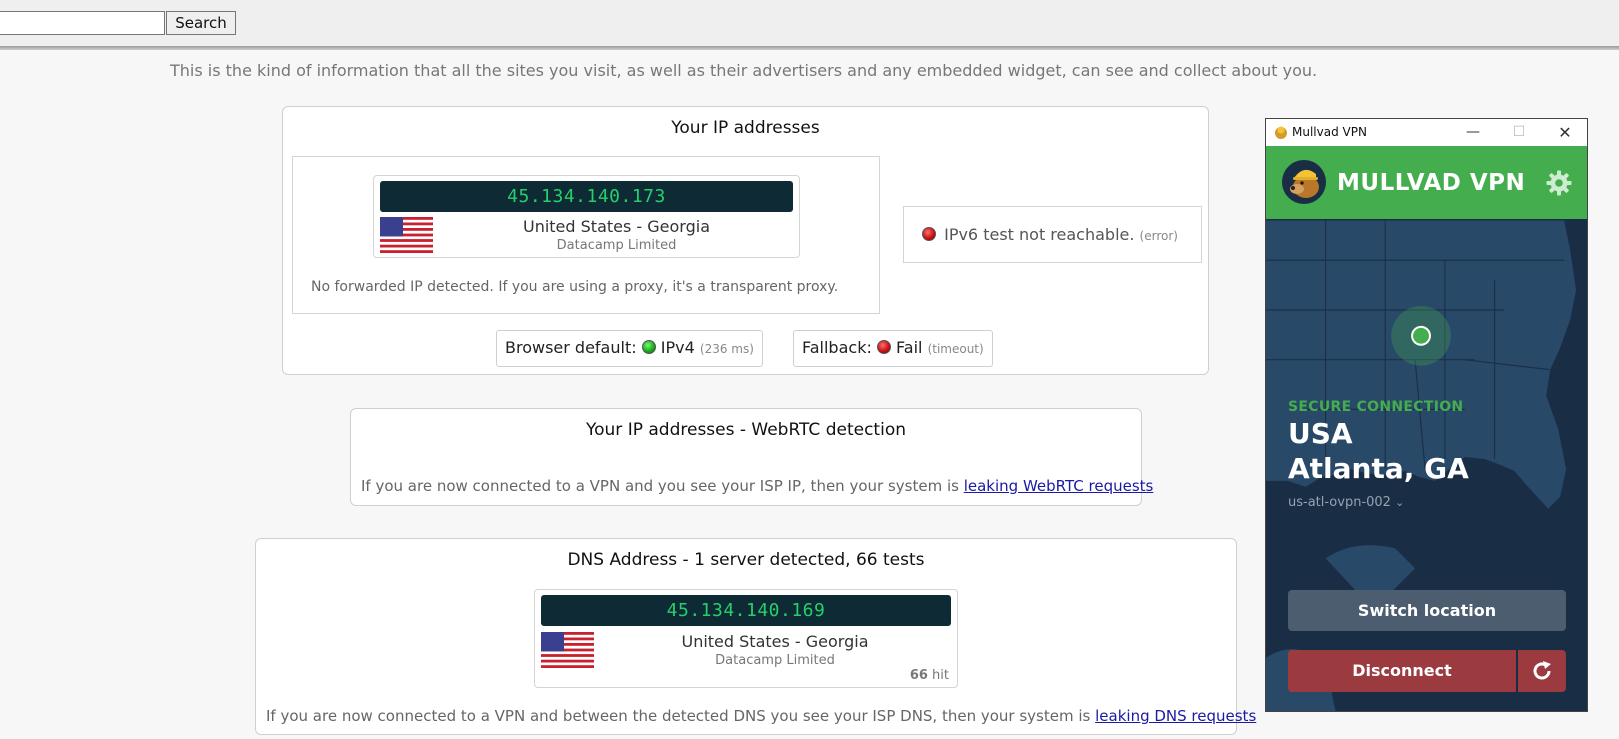  I want to click on minimize-icon: —, so click(1473, 132).